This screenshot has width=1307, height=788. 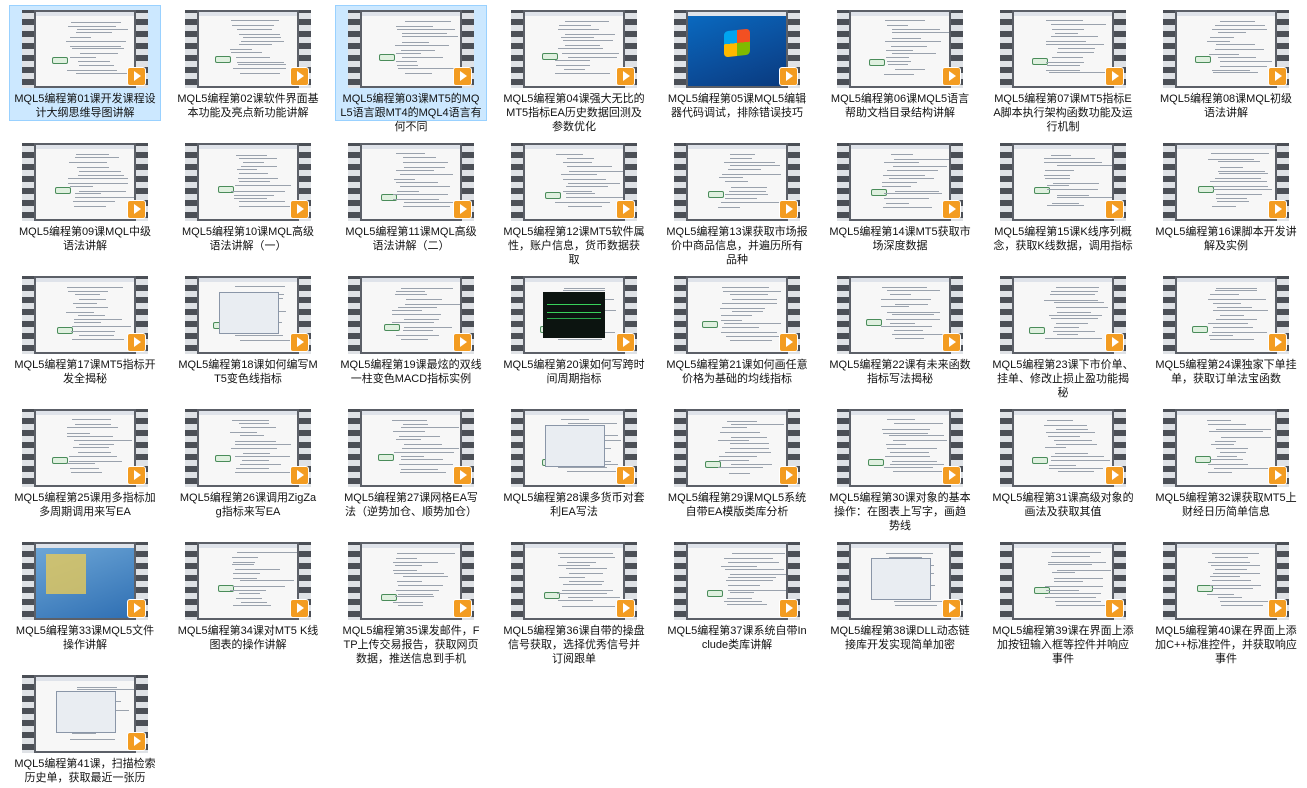 I want to click on video-file-item: MQL5编程第02课软件界面基本功能及亮点新功能讲解, so click(x=248, y=63).